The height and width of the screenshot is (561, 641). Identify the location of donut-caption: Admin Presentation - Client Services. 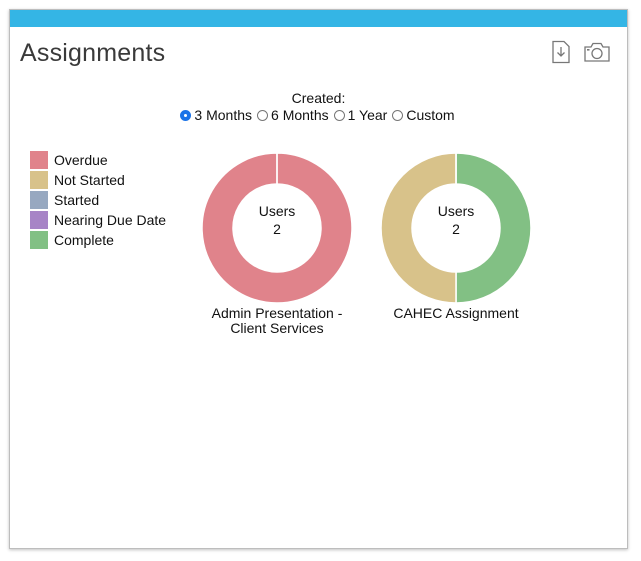
(277, 321).